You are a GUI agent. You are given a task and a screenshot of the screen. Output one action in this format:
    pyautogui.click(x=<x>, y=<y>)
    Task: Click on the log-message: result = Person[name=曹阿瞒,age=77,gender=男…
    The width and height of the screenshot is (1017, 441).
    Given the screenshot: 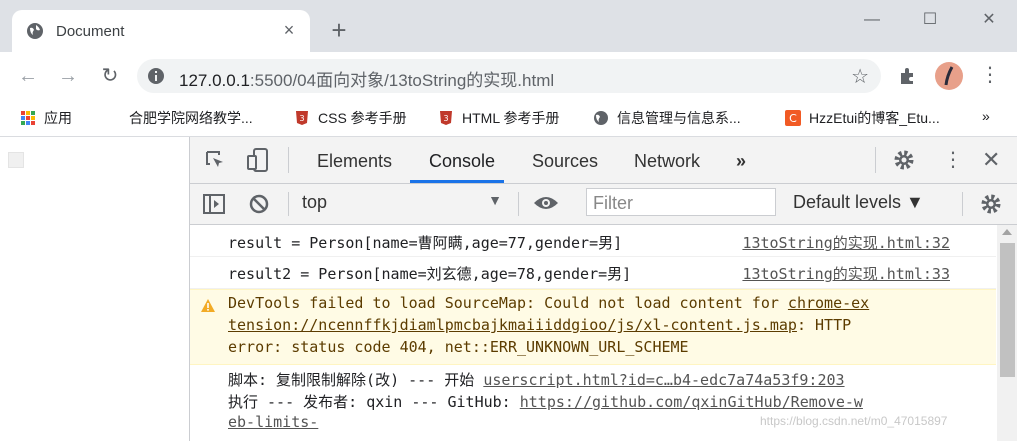 What is the action you would take?
    pyautogui.click(x=425, y=243)
    